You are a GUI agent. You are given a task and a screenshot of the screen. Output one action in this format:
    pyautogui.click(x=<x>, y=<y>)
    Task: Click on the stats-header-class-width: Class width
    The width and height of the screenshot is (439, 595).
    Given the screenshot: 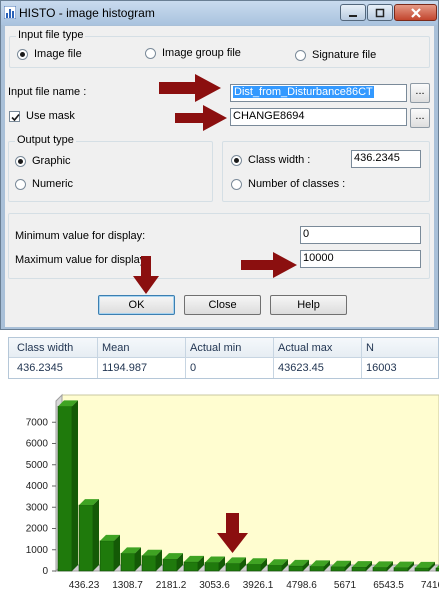 What is the action you would take?
    pyautogui.click(x=55, y=348)
    